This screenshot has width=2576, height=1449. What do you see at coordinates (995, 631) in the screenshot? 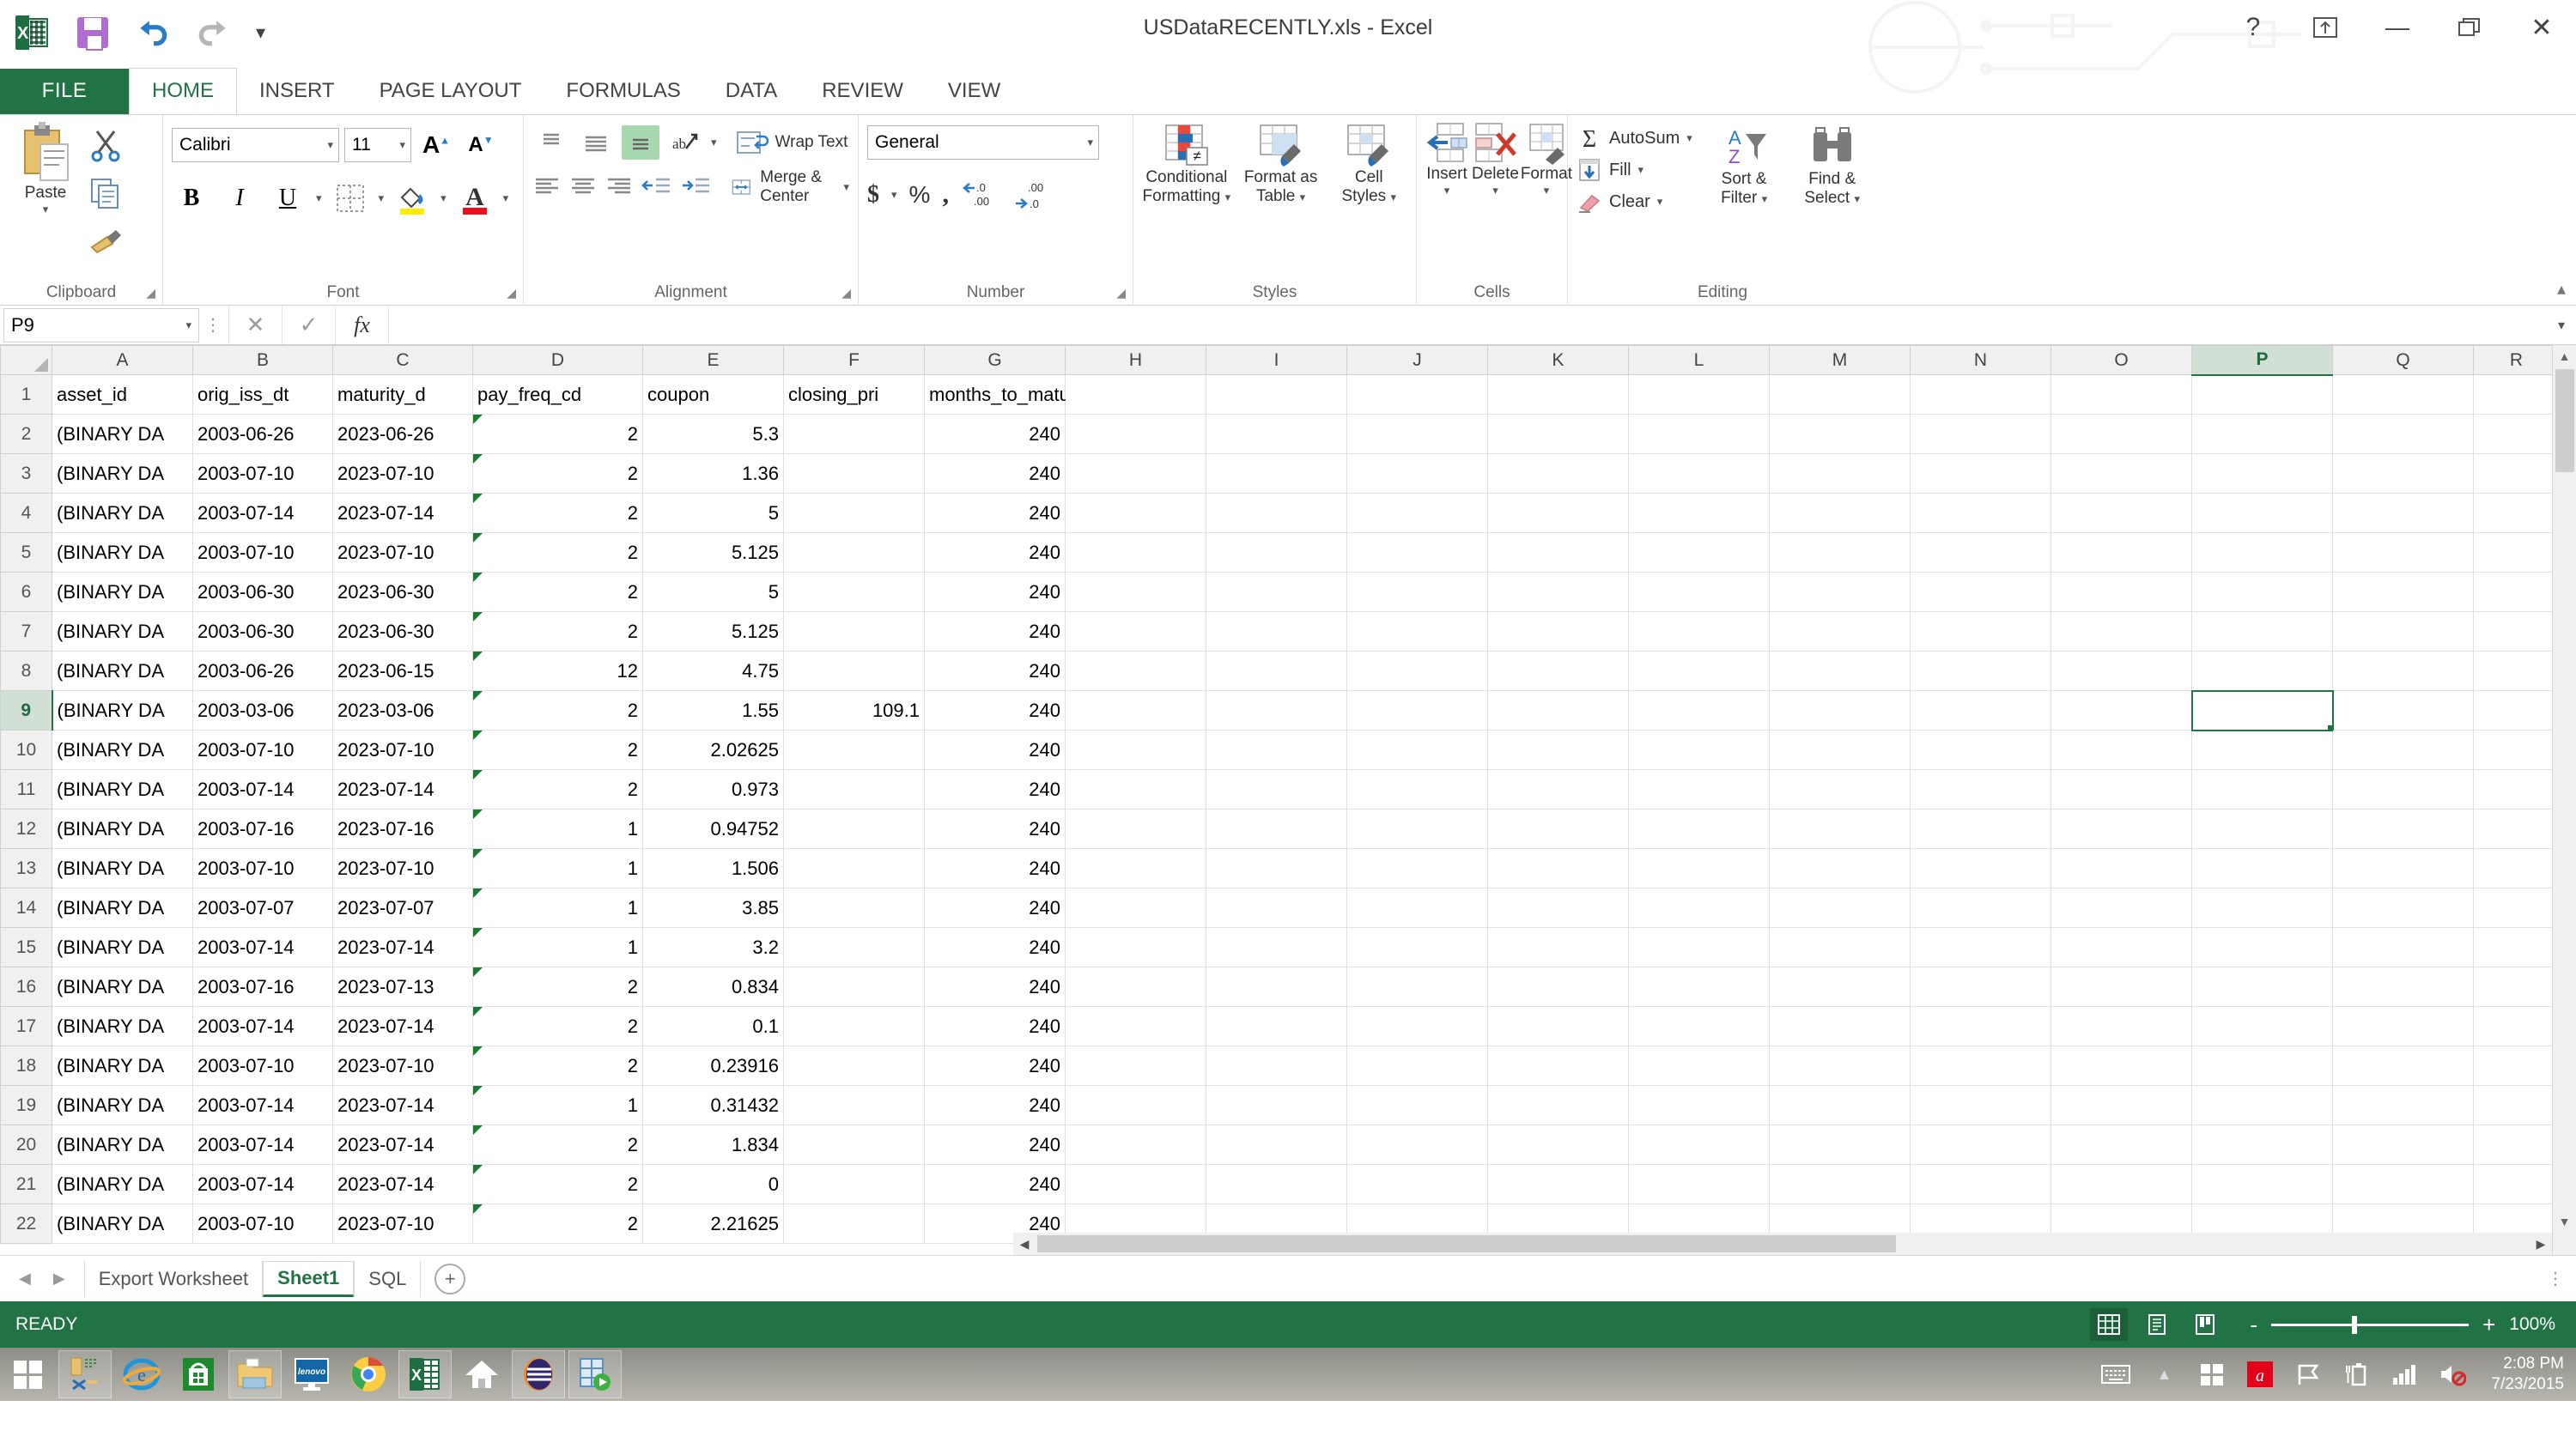
I see `cell-G7: 240` at bounding box center [995, 631].